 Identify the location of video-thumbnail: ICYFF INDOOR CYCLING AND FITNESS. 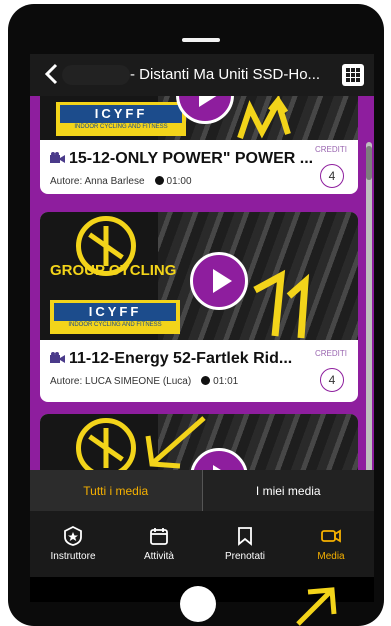
(199, 118).